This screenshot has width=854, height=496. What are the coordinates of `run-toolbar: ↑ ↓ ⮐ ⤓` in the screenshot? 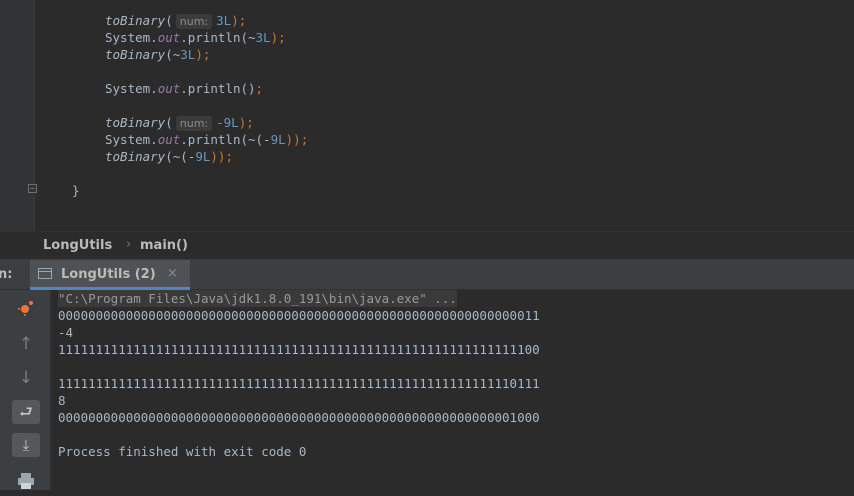 It's located at (25, 390).